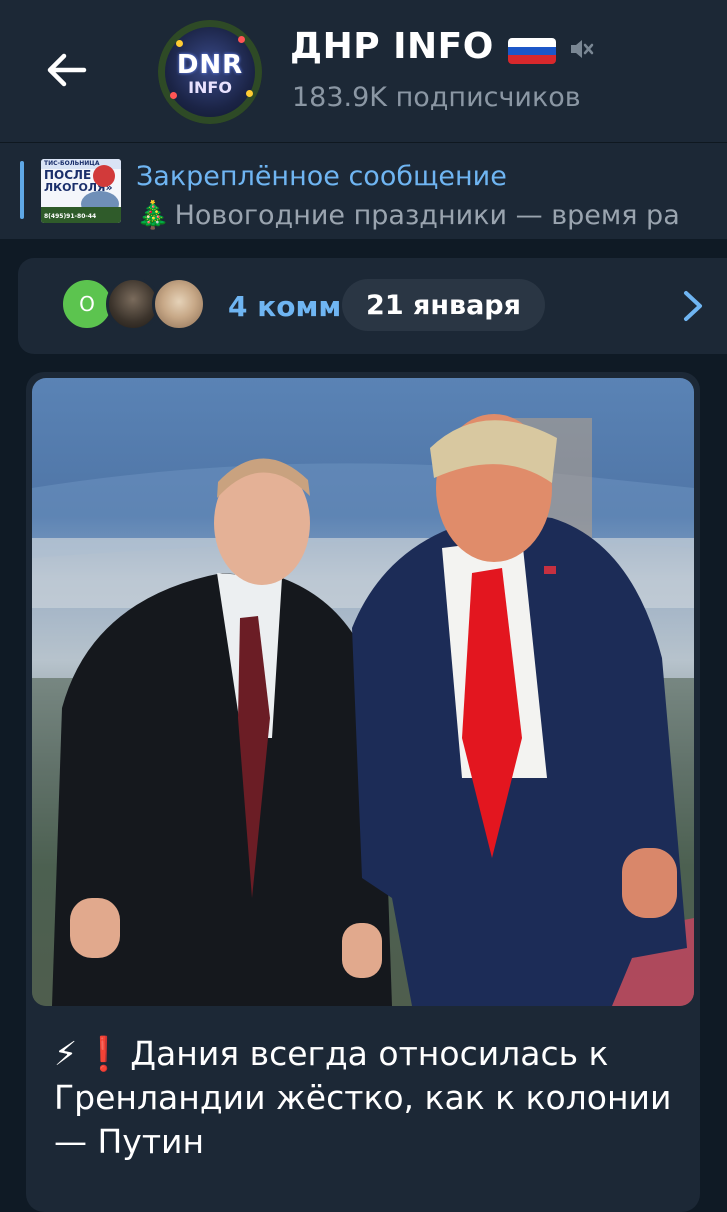  What do you see at coordinates (284, 306) in the screenshot?
I see `comments-count: 4 комм` at bounding box center [284, 306].